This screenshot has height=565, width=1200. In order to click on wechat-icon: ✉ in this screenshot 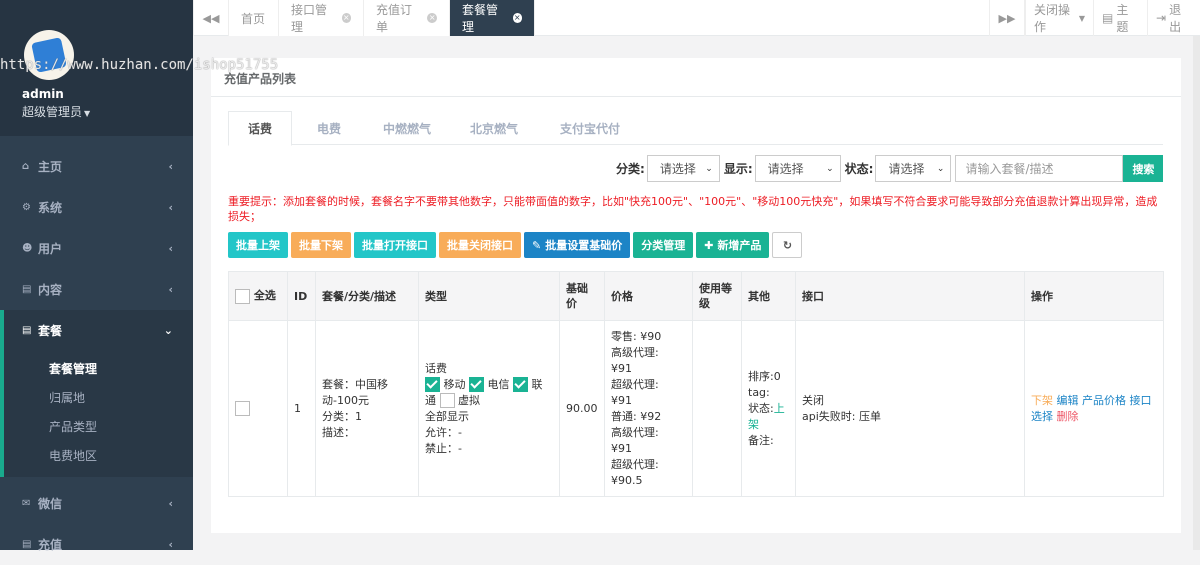, I will do `click(26, 503)`.